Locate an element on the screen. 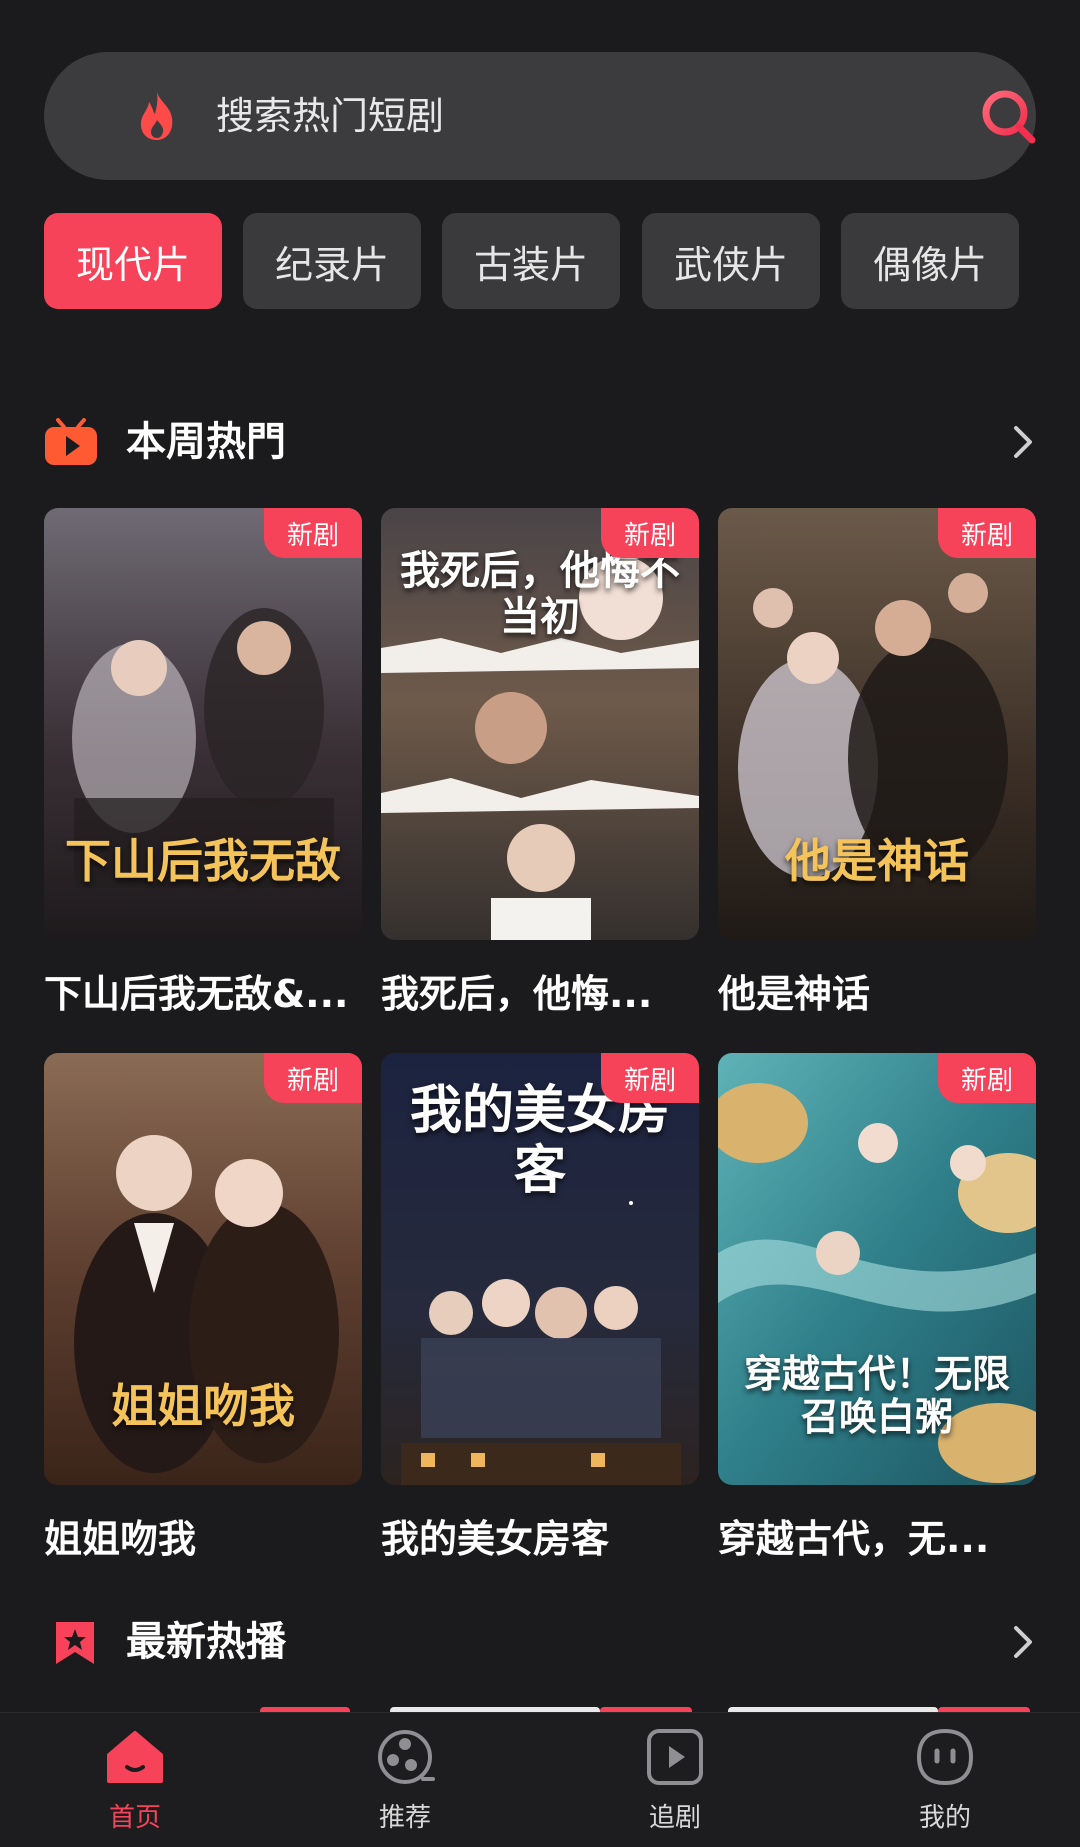 The height and width of the screenshot is (1847, 1080). tab-home: 首页 is located at coordinates (135, 1780).